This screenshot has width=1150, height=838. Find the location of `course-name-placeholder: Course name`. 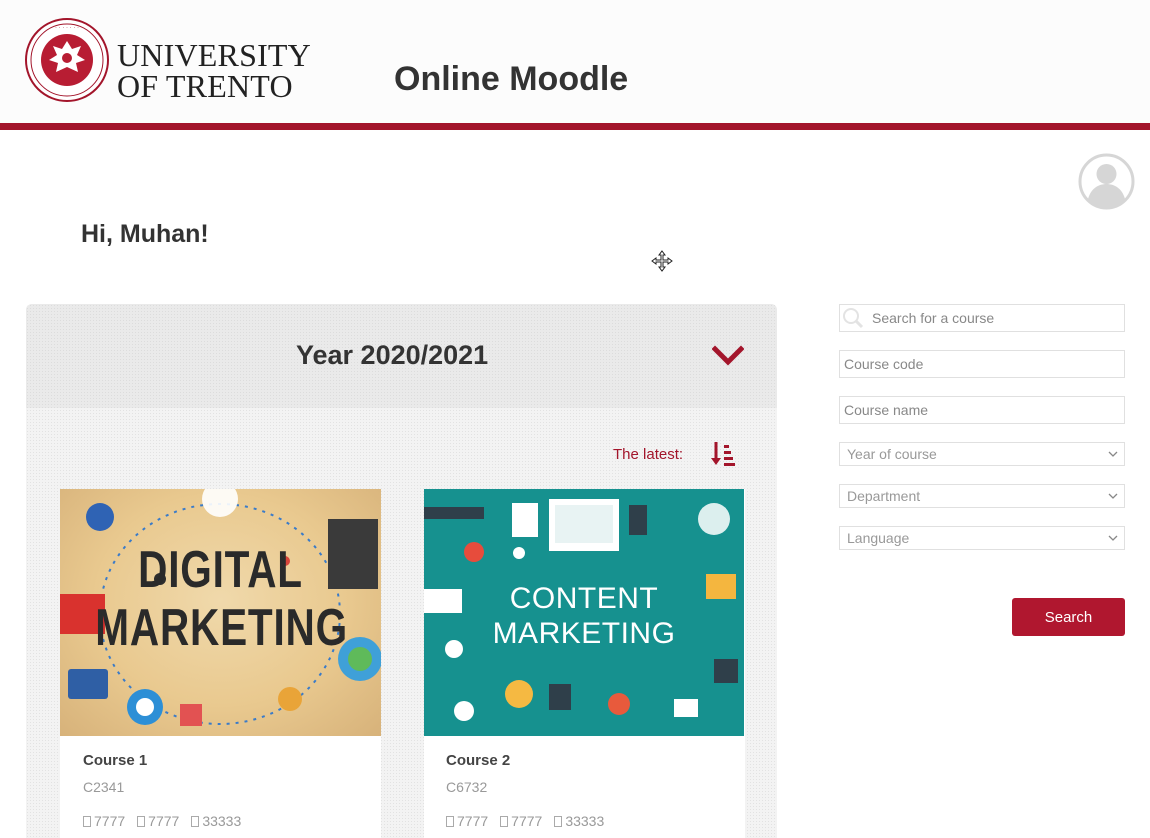

course-name-placeholder: Course name is located at coordinates (886, 410).